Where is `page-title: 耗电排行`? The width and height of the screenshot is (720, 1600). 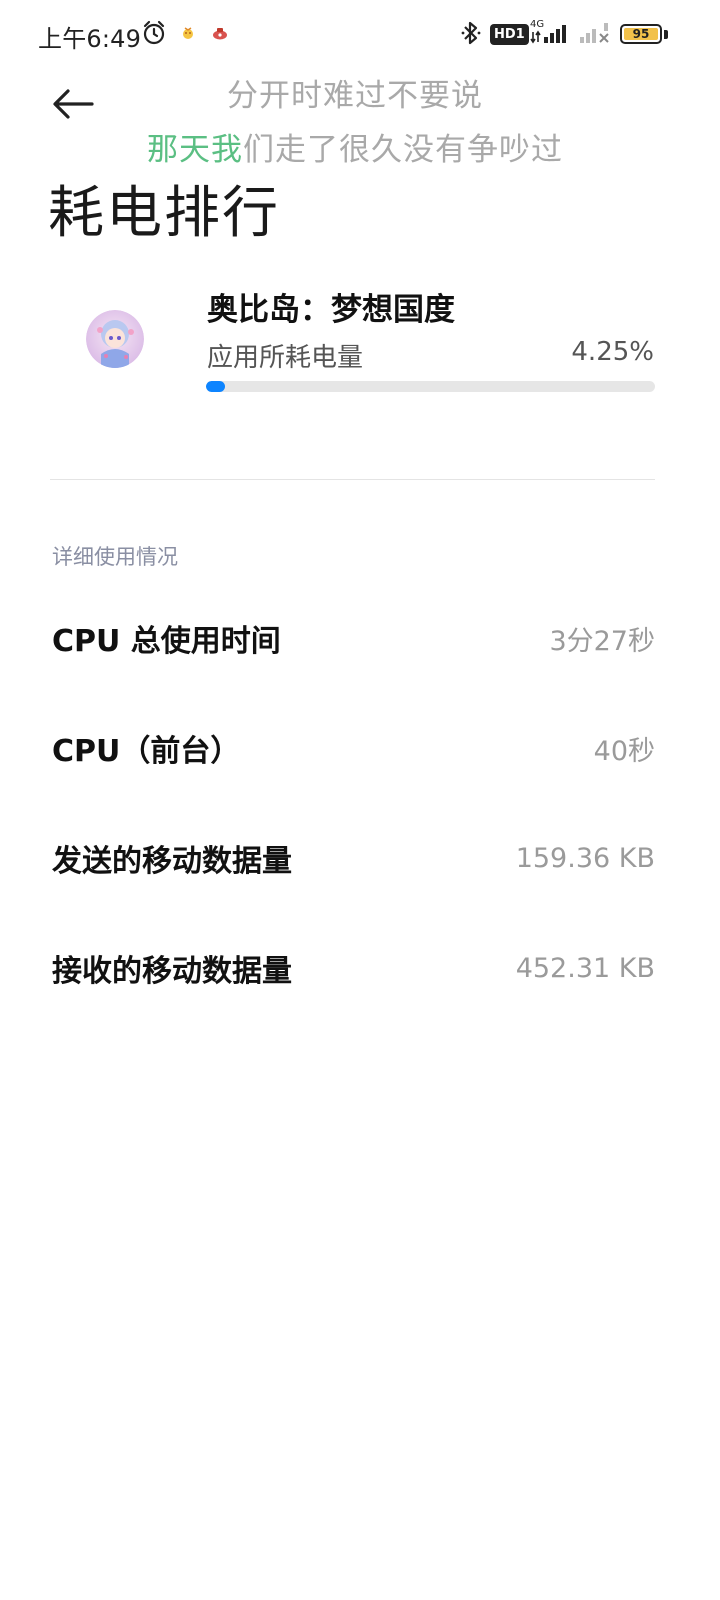 page-title: 耗电排行 is located at coordinates (164, 213).